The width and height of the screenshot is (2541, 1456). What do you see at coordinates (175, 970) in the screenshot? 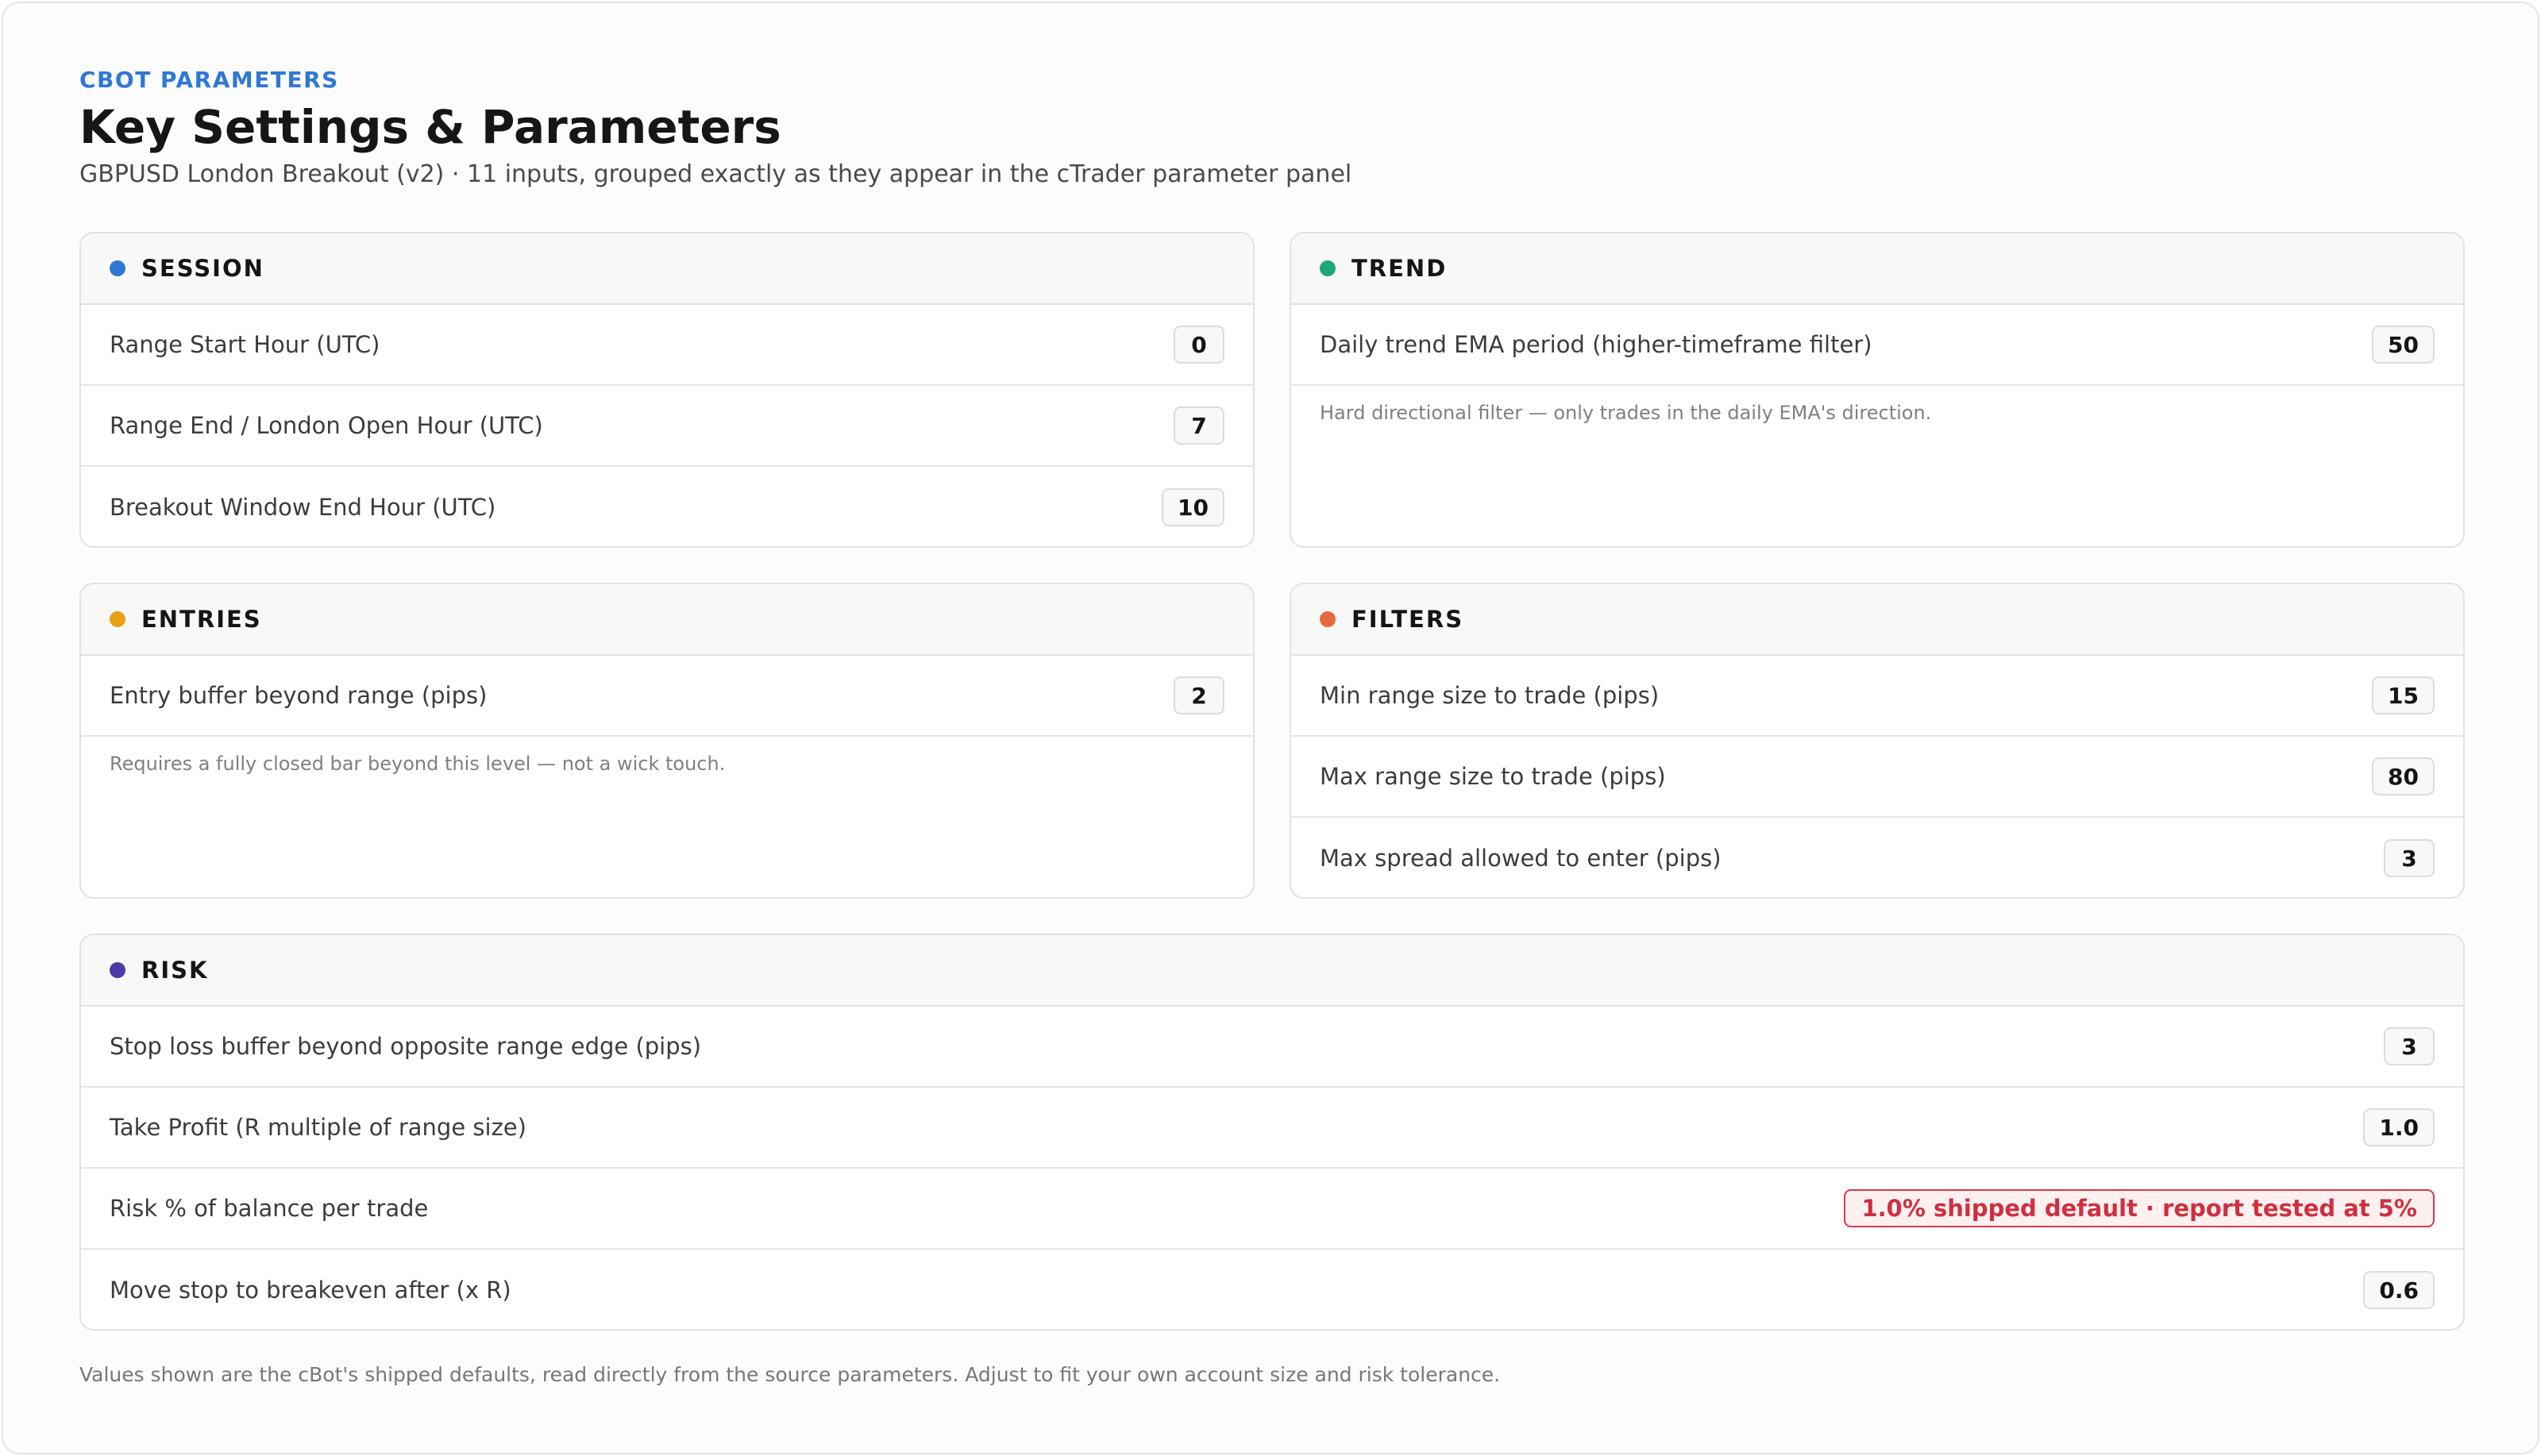
I see `risk-card-title: RISK` at bounding box center [175, 970].